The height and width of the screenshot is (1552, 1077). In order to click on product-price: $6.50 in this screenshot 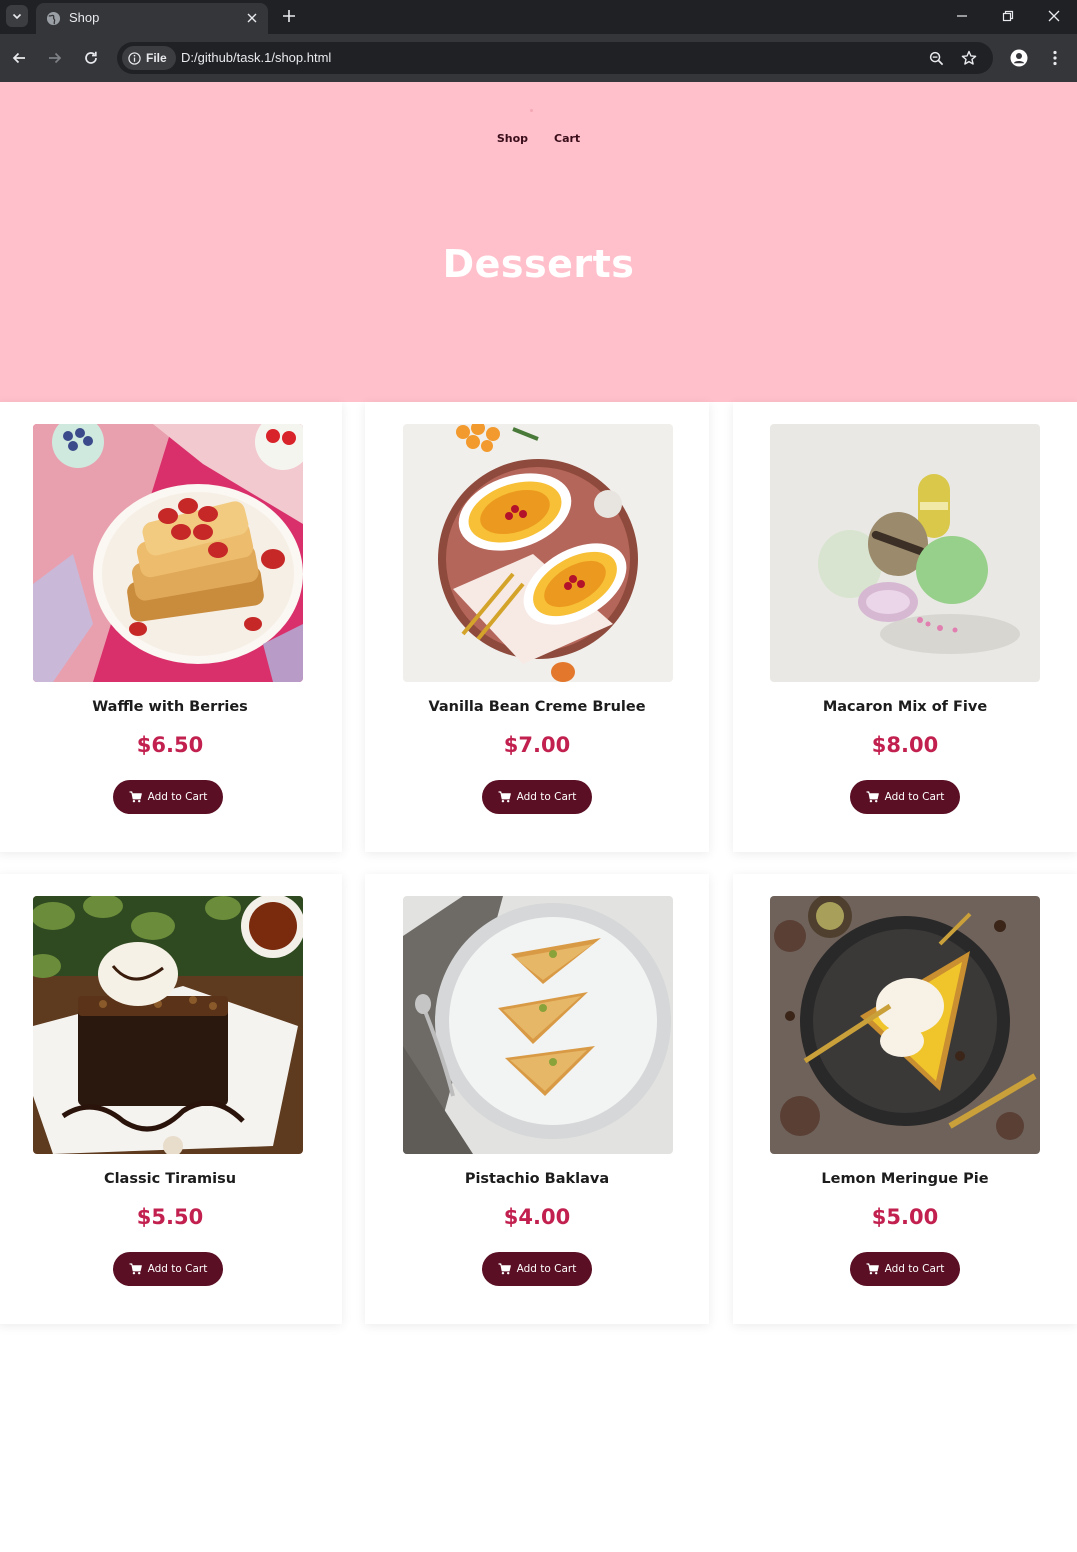, I will do `click(170, 745)`.